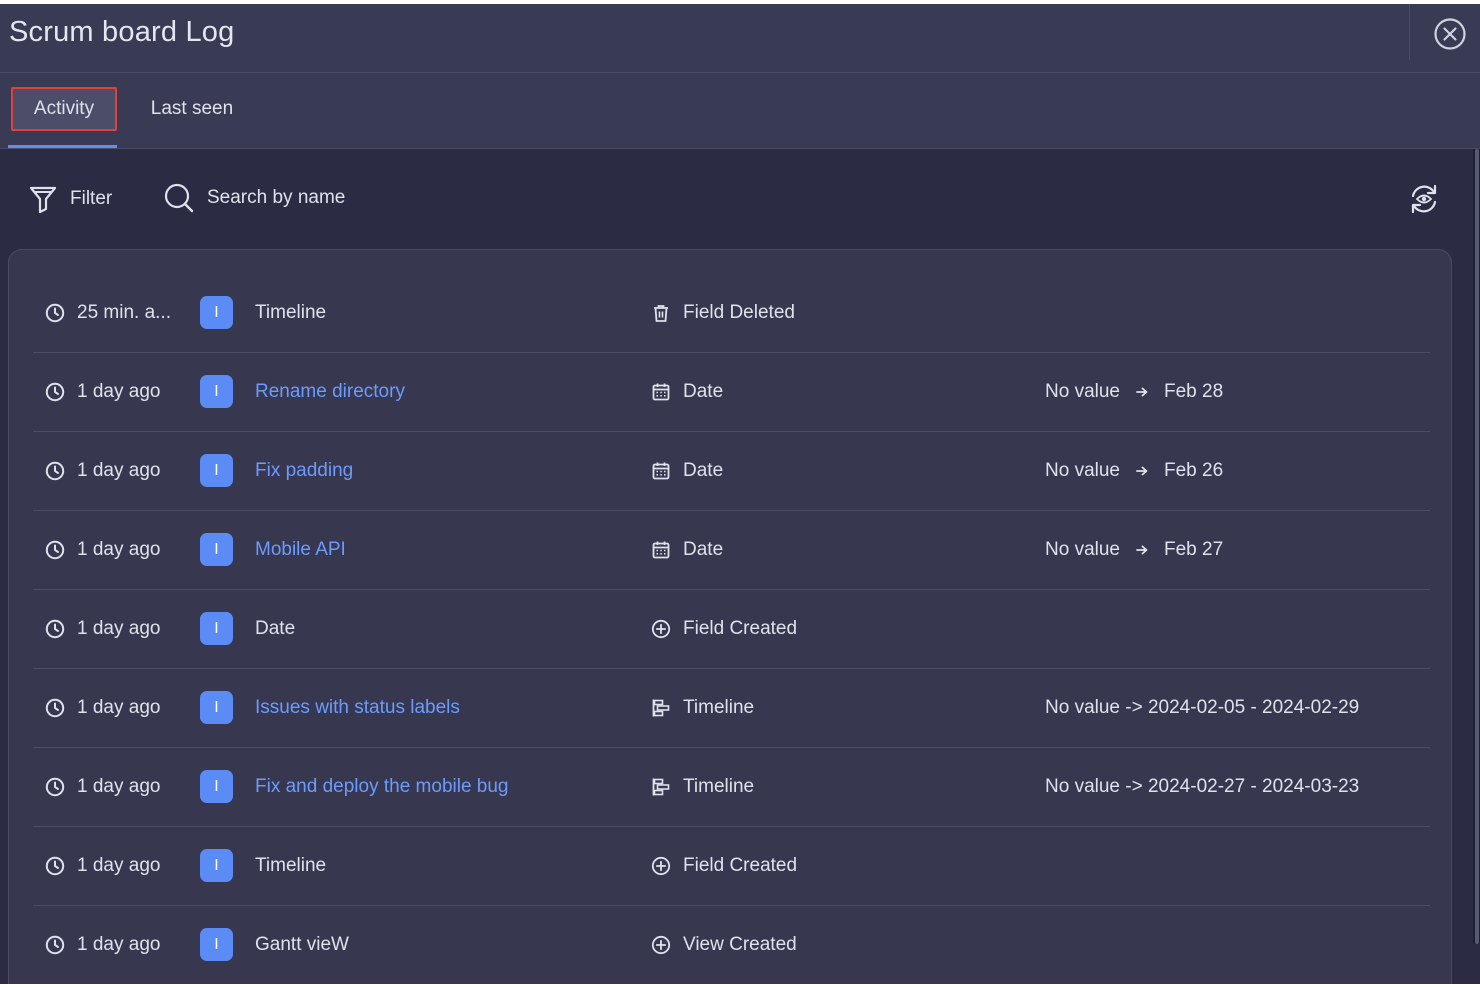 This screenshot has width=1480, height=987. Describe the element at coordinates (304, 470) in the screenshot. I see `item-link: Fix padding` at that location.